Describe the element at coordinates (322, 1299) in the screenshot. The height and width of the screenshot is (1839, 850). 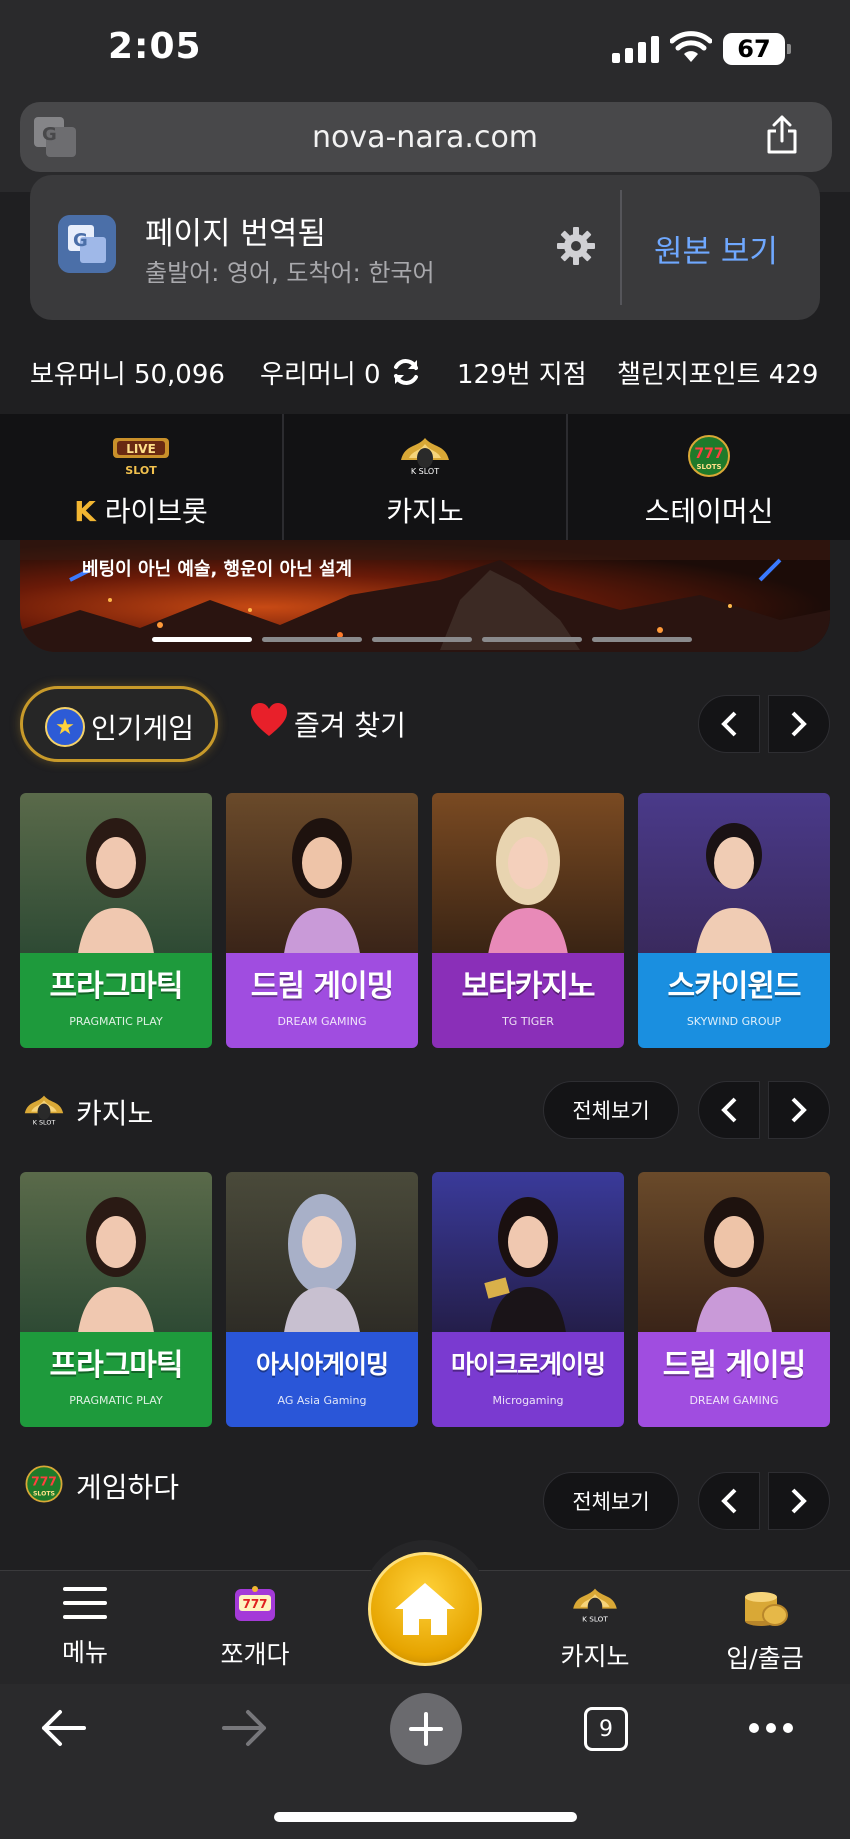
I see `game-card-asia-gaming: 아시아게이밍 AG Asia Gaming` at that location.